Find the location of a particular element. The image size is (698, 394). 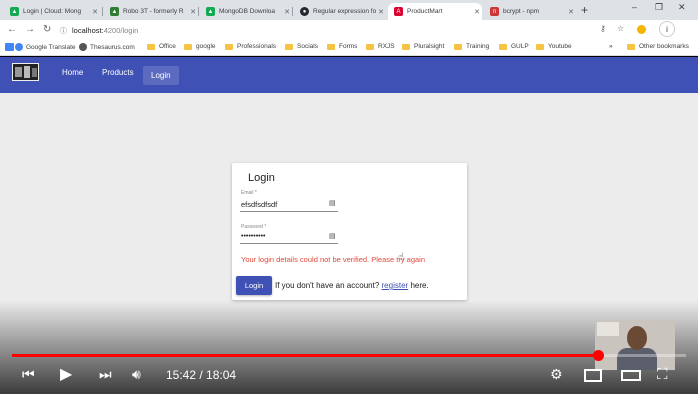

nav-login: Login is located at coordinates (161, 75).